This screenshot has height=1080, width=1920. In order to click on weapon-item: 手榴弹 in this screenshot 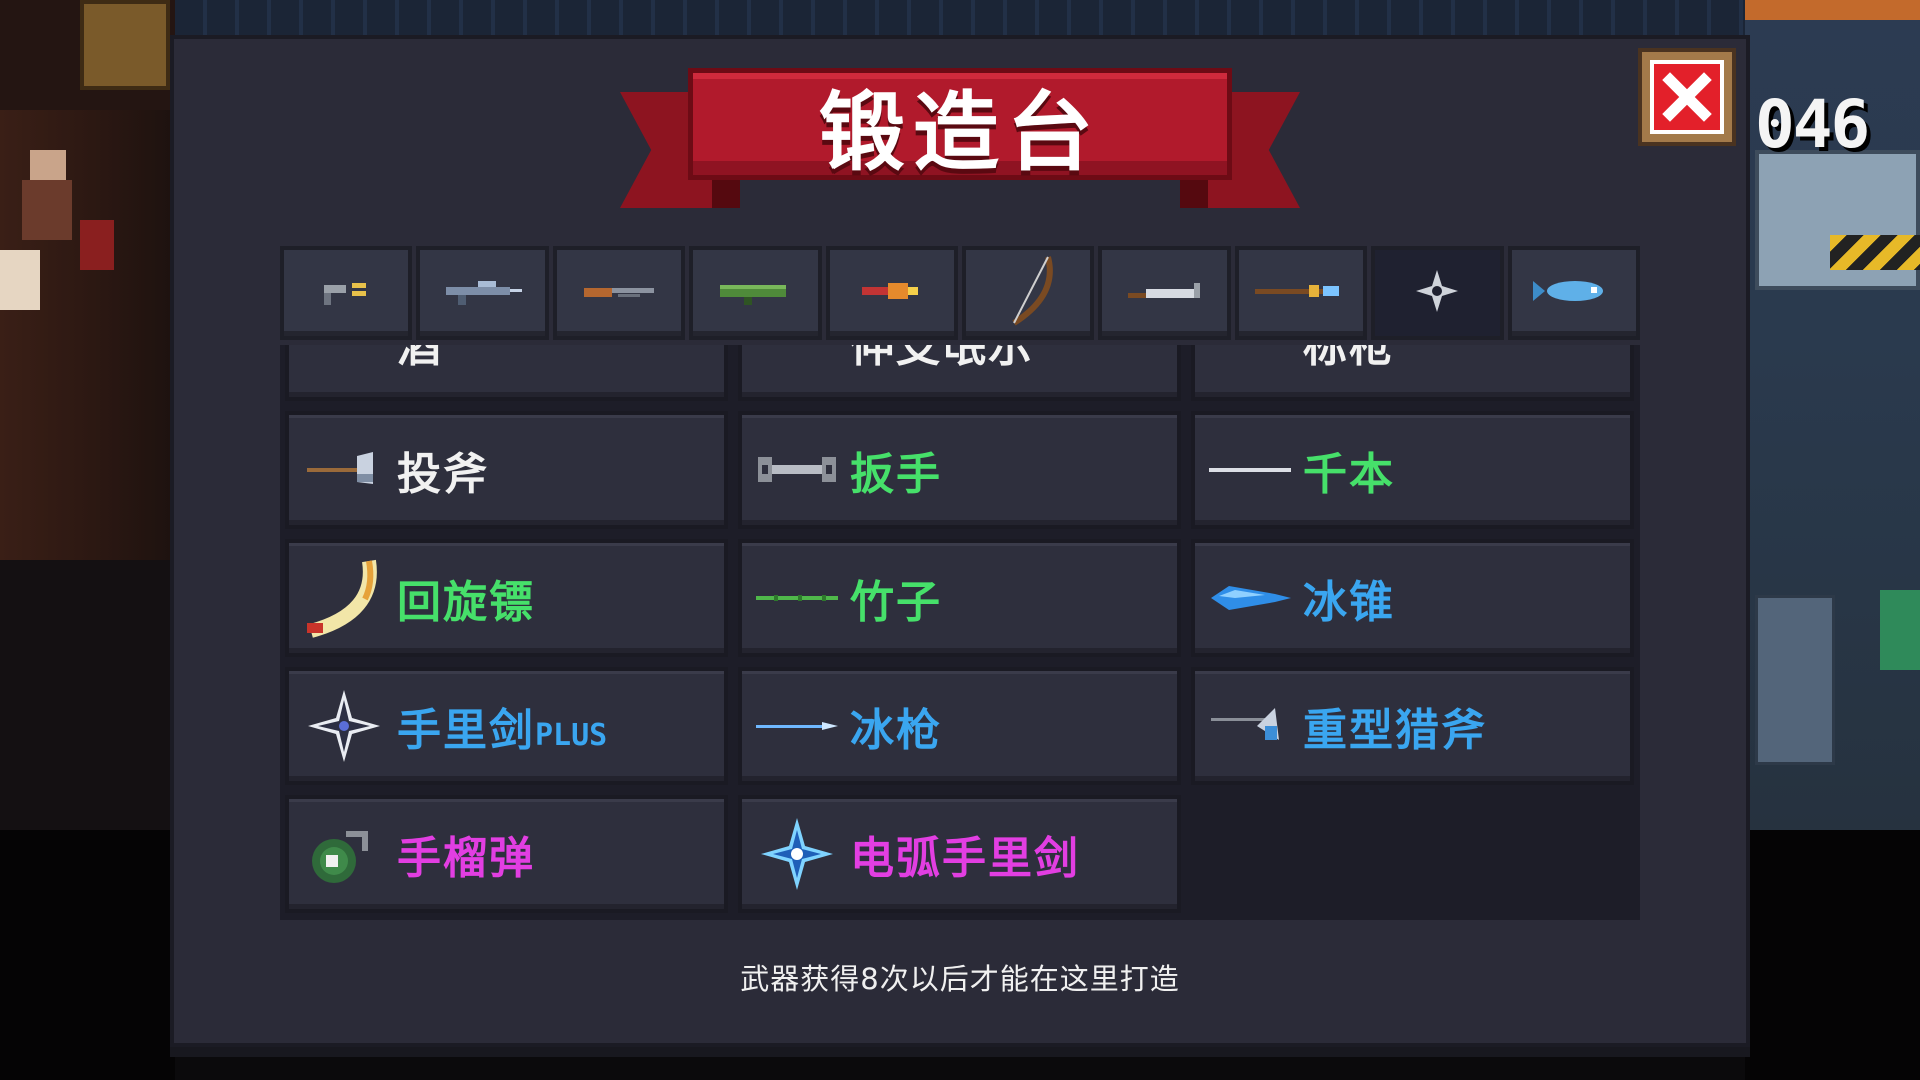, I will do `click(506, 854)`.